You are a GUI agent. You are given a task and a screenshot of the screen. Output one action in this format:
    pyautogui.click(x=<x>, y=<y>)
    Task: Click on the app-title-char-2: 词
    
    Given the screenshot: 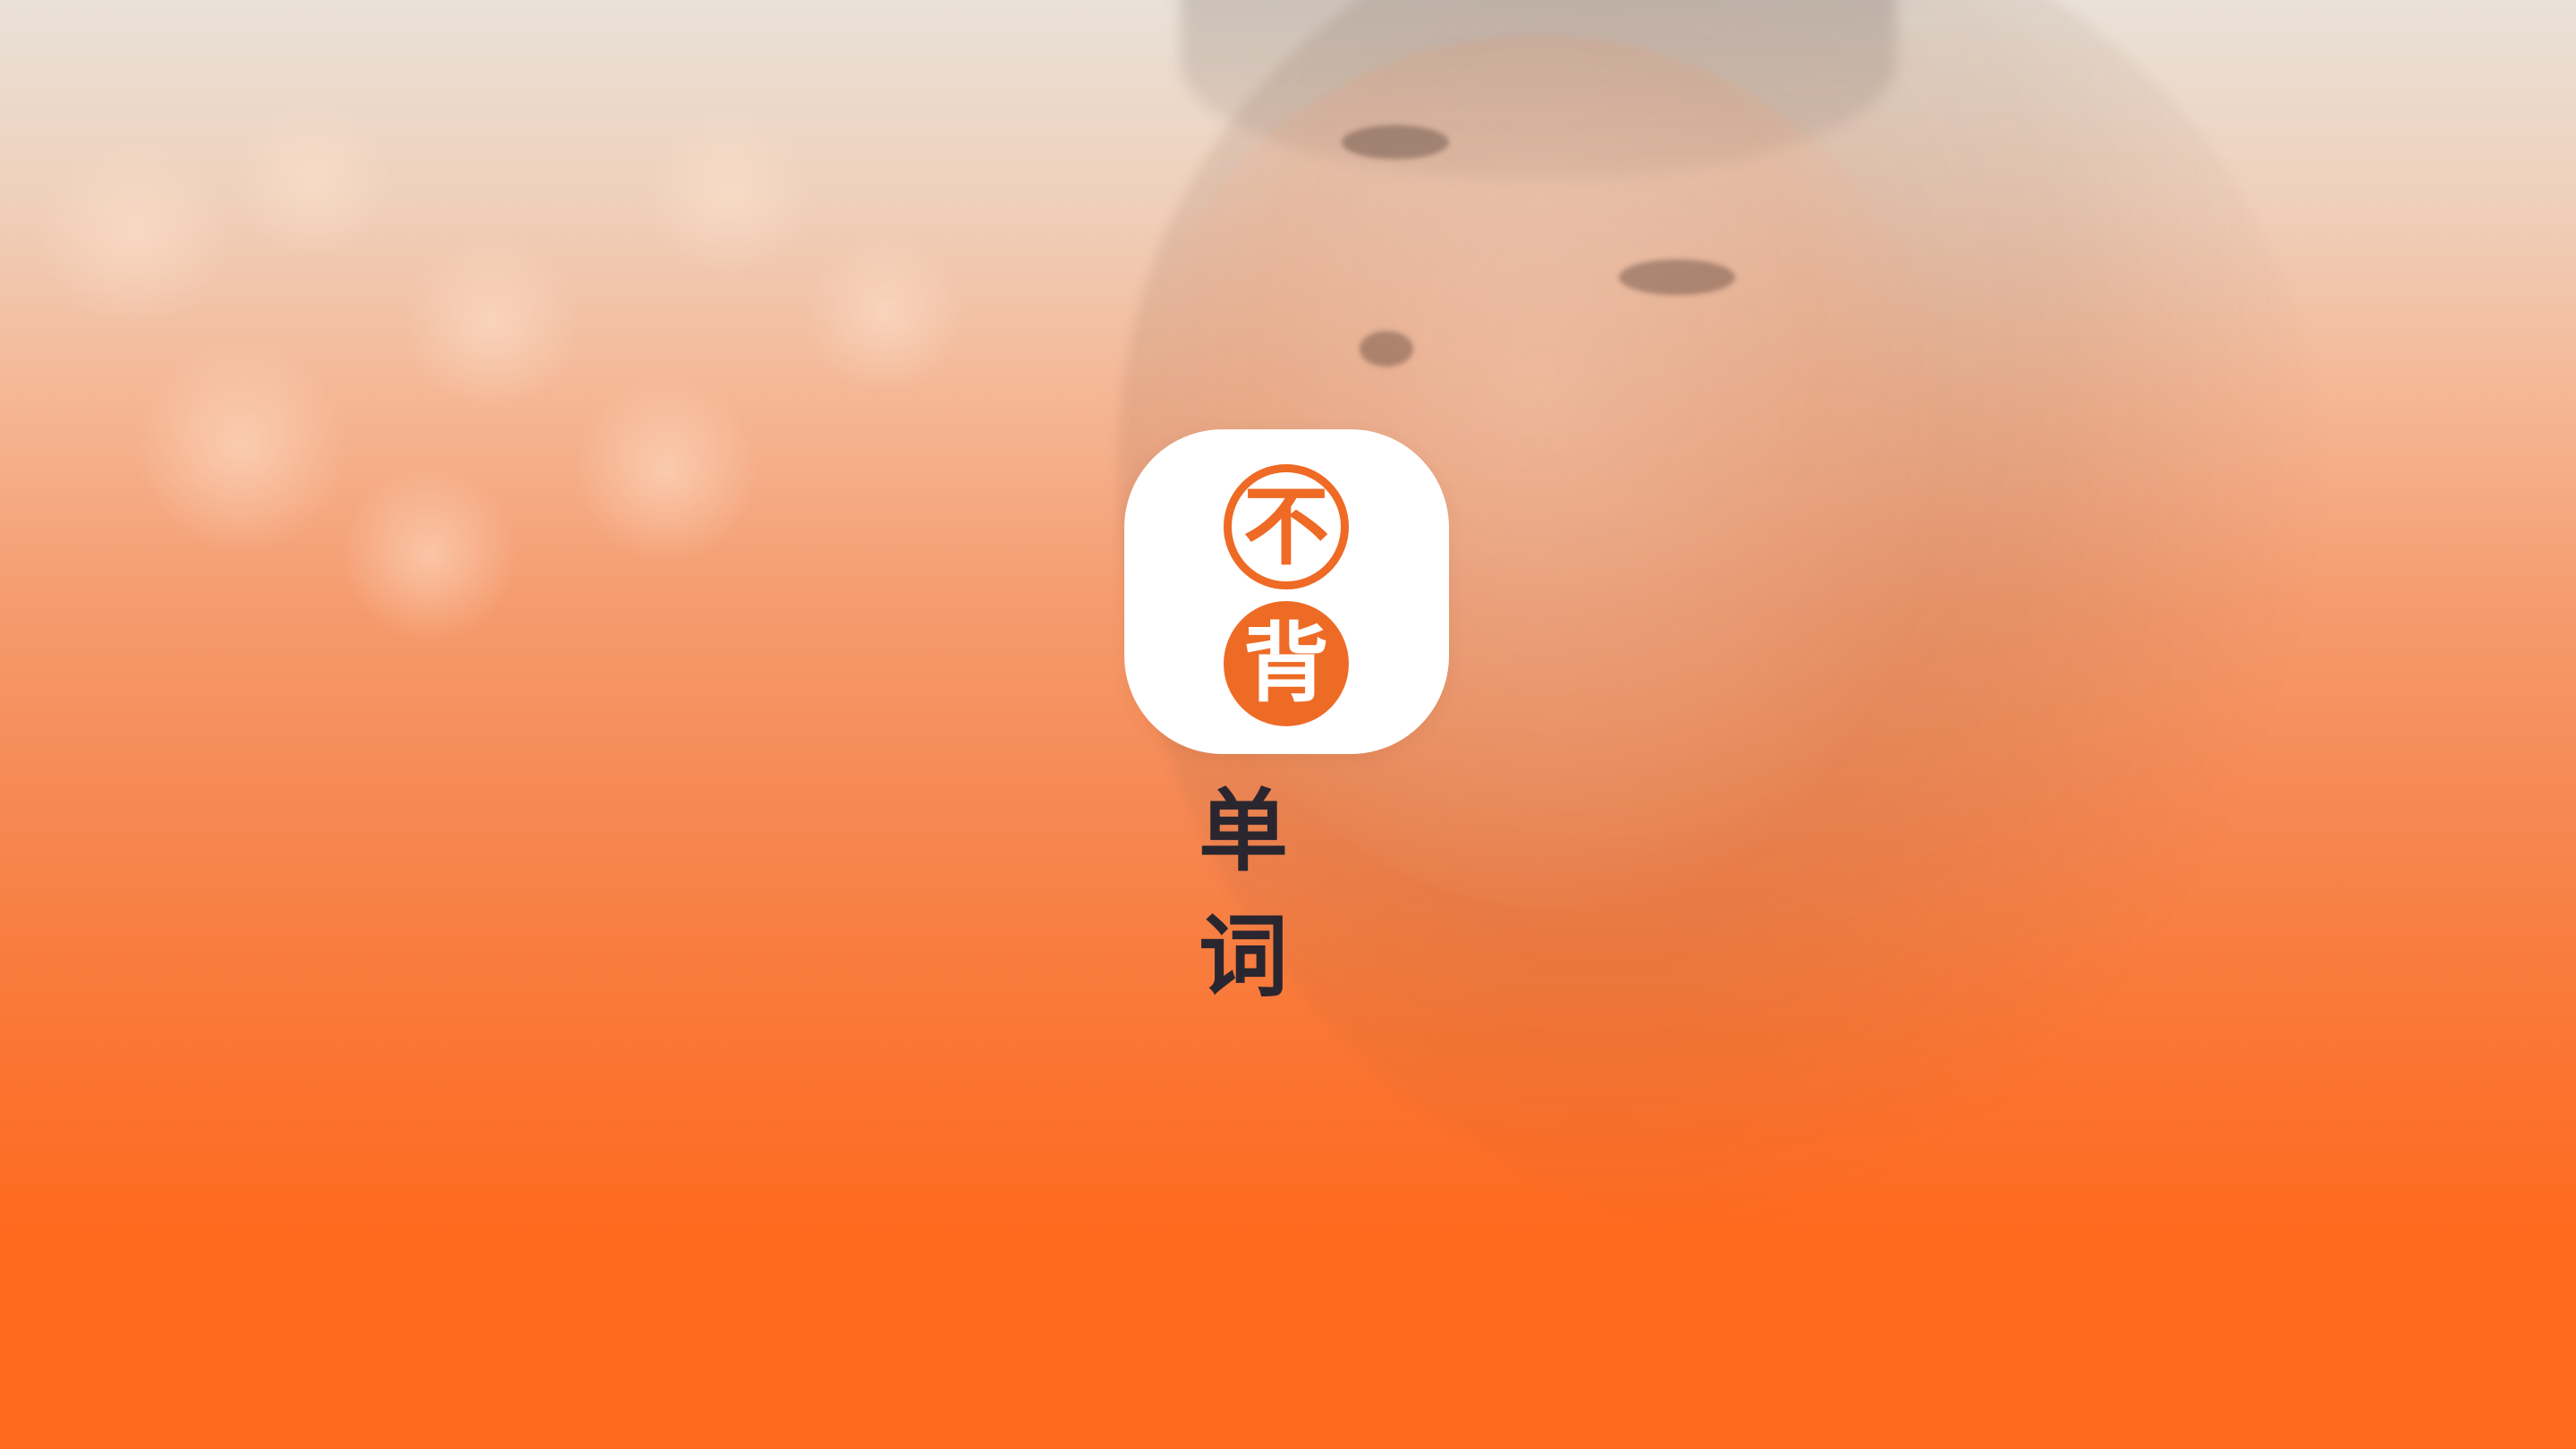 What is the action you would take?
    pyautogui.click(x=1243, y=956)
    